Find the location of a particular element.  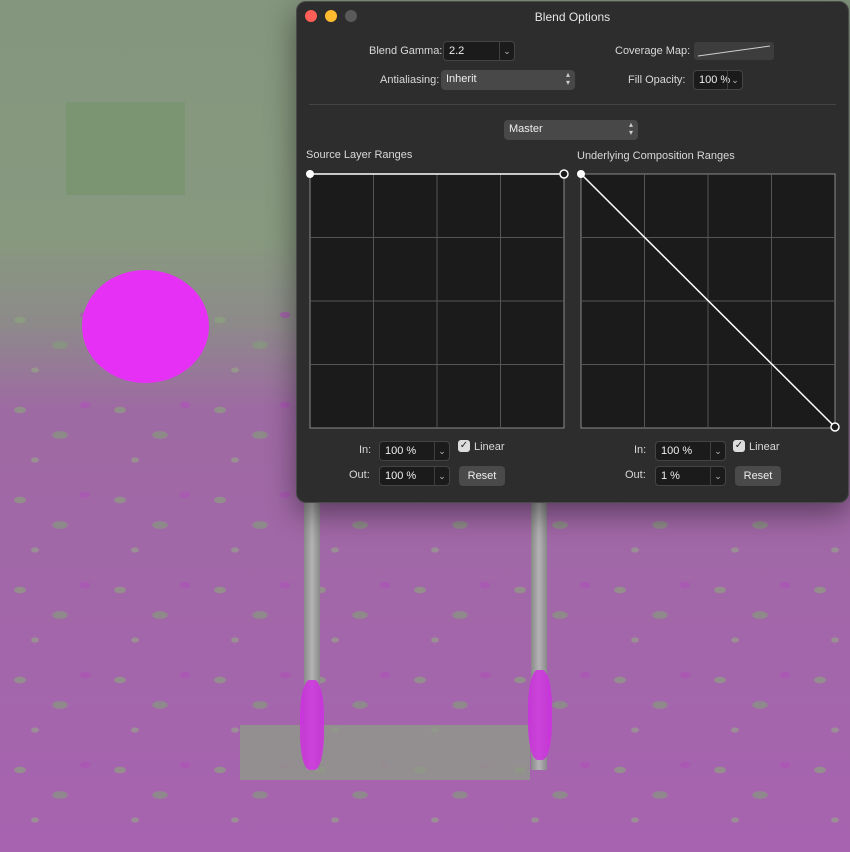

source-in-field: 100 % ⌄ is located at coordinates (414, 451).